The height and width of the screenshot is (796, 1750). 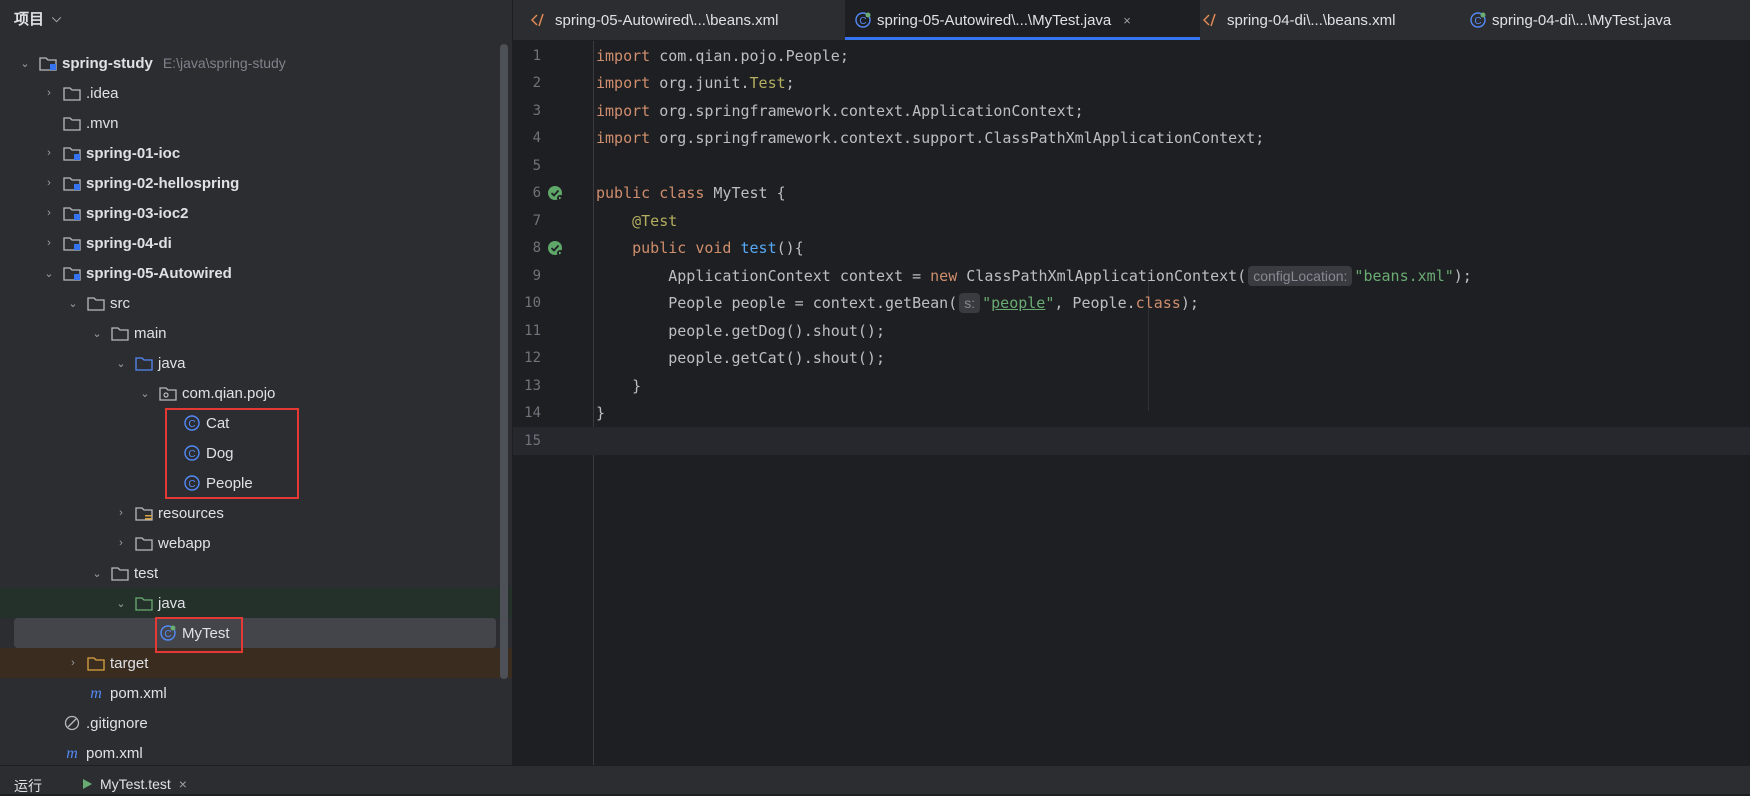 I want to click on tree-item-label: spring-02-hellospring, so click(x=163, y=183).